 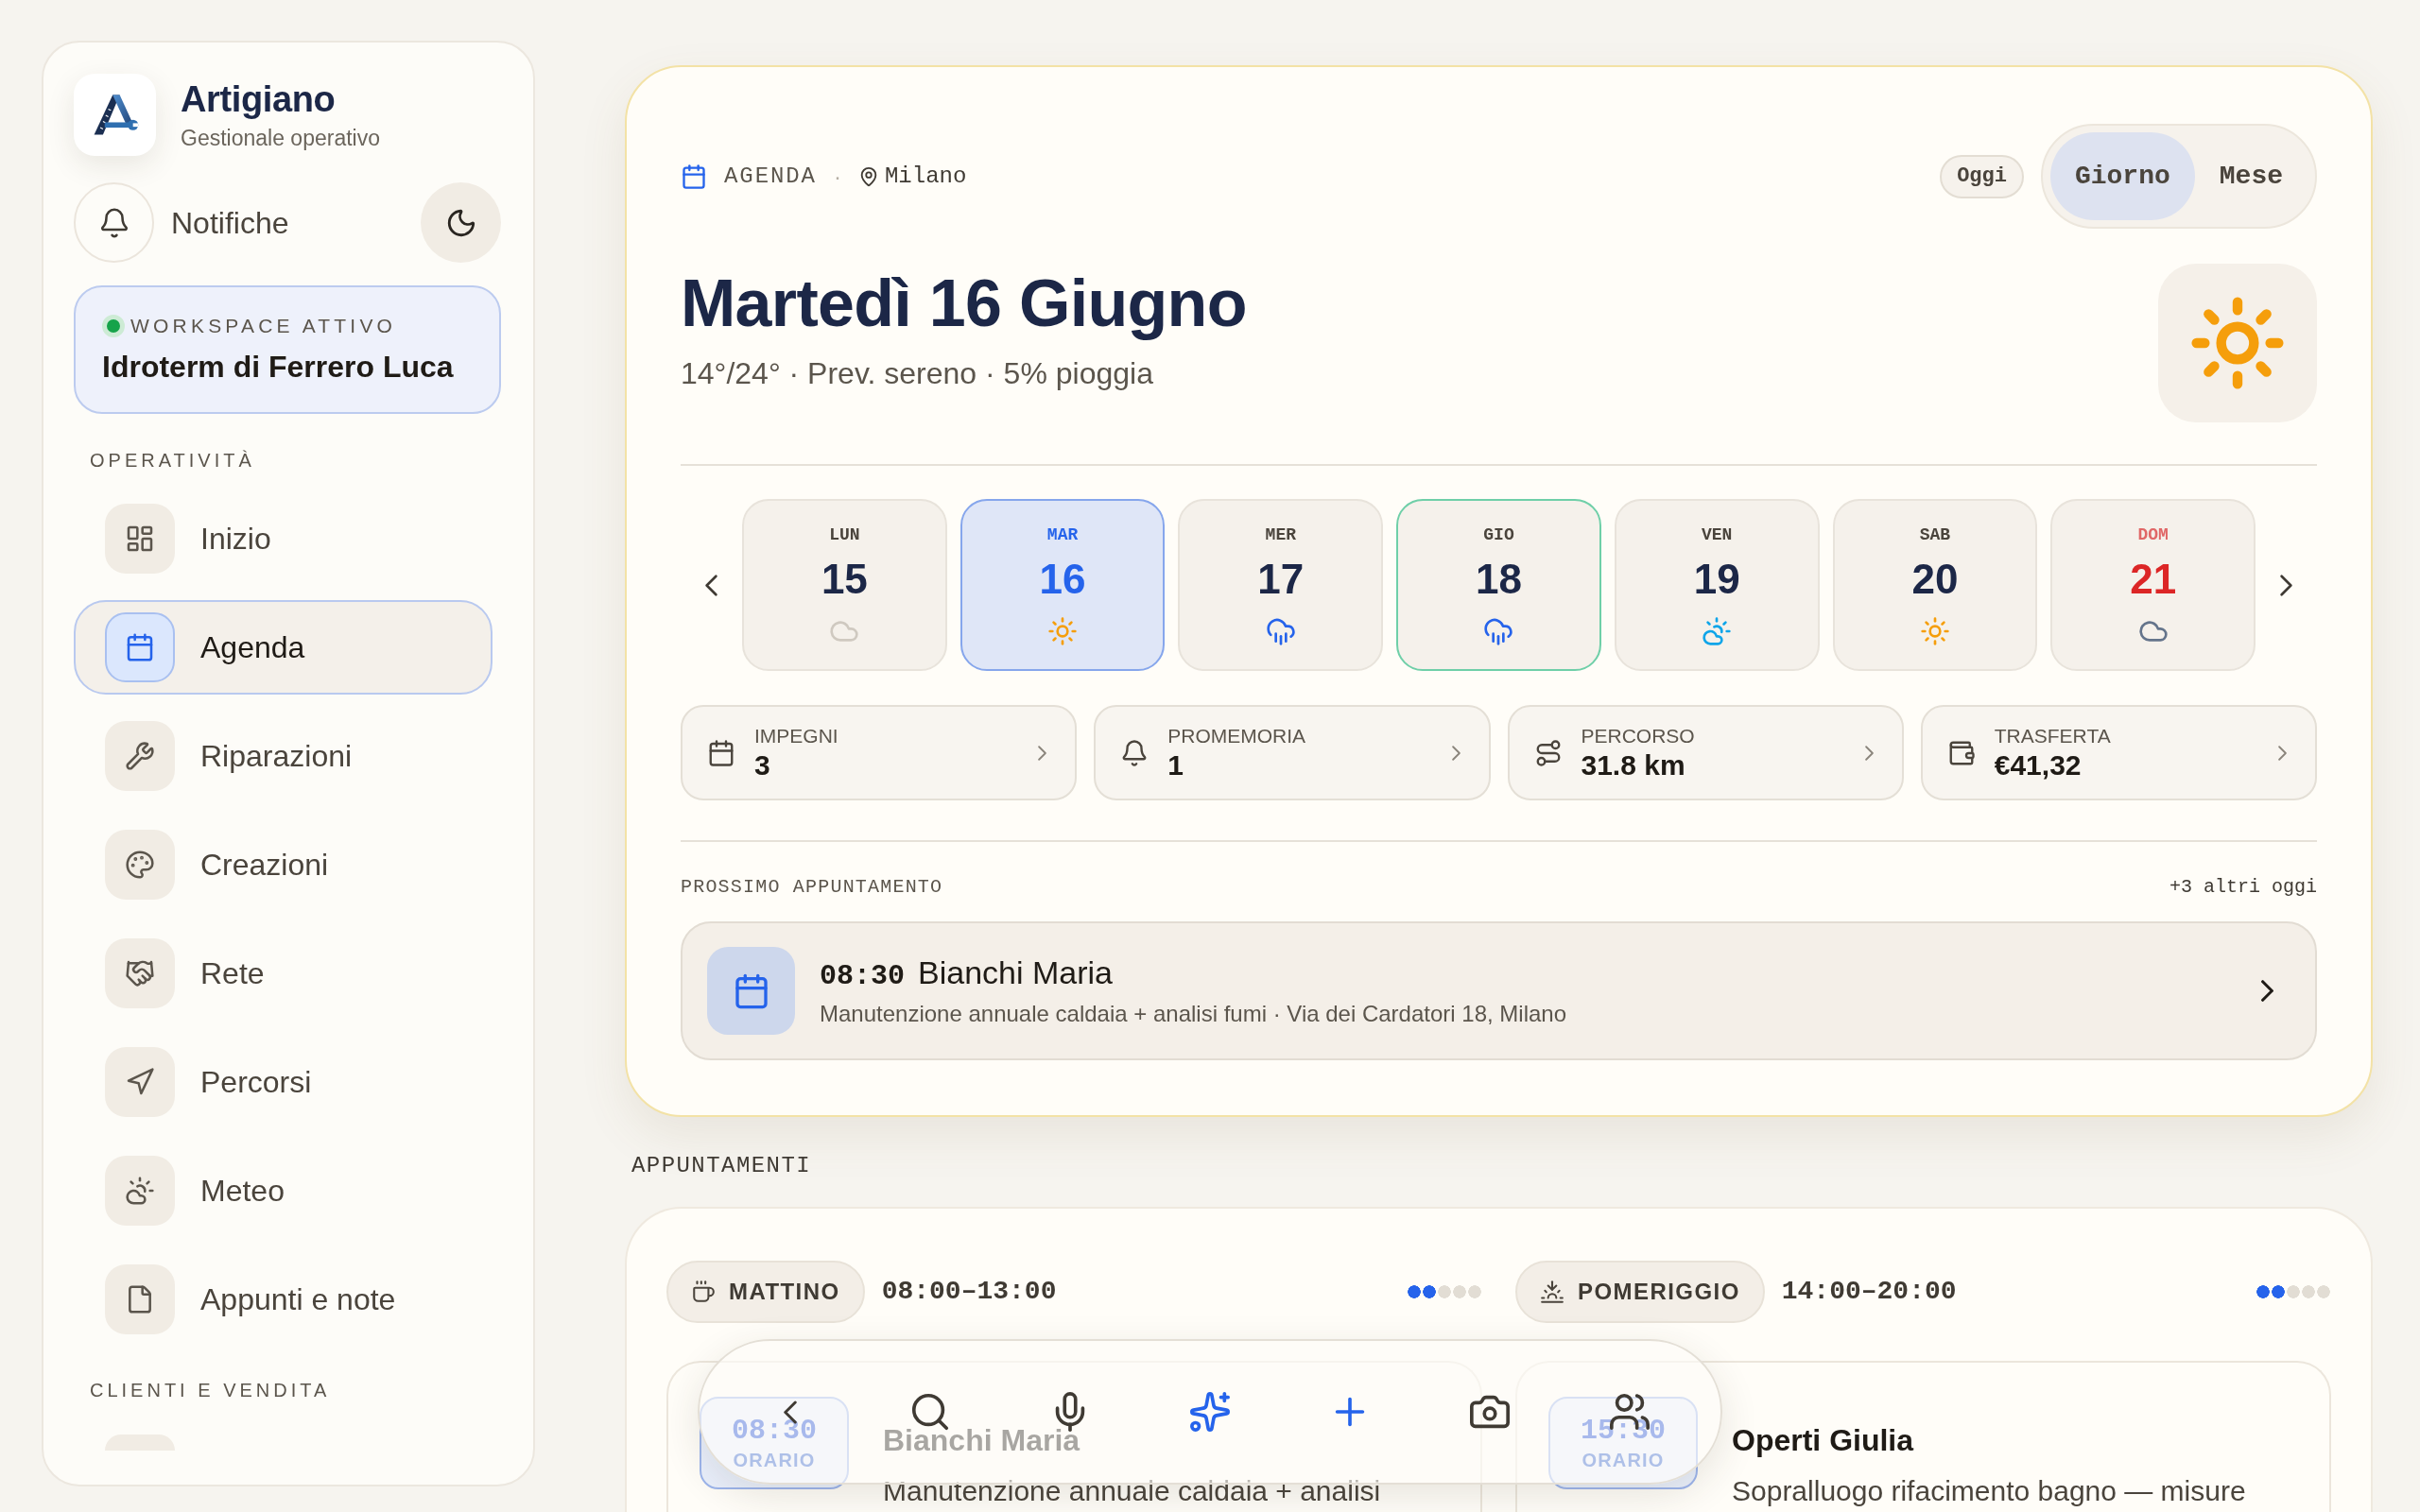 What do you see at coordinates (1552, 1292) in the screenshot?
I see `sunset-icon` at bounding box center [1552, 1292].